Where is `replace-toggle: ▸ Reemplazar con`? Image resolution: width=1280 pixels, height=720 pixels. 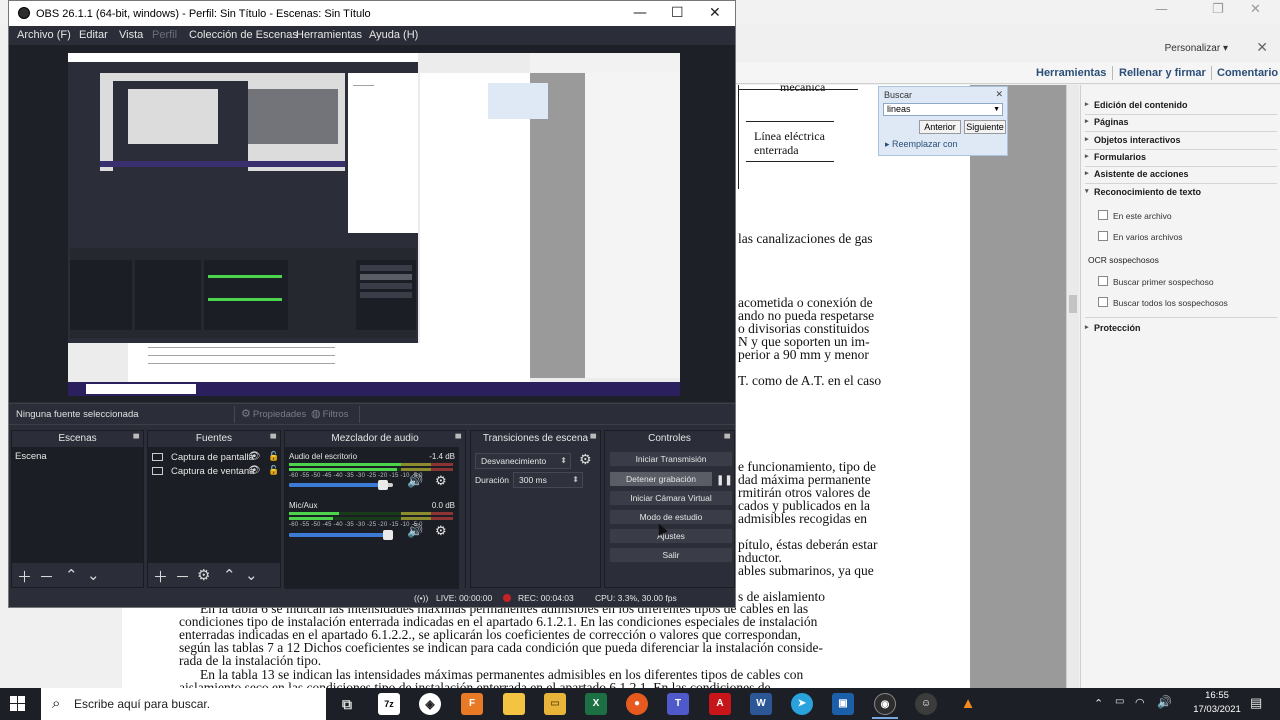 replace-toggle: ▸ Reemplazar con is located at coordinates (921, 144).